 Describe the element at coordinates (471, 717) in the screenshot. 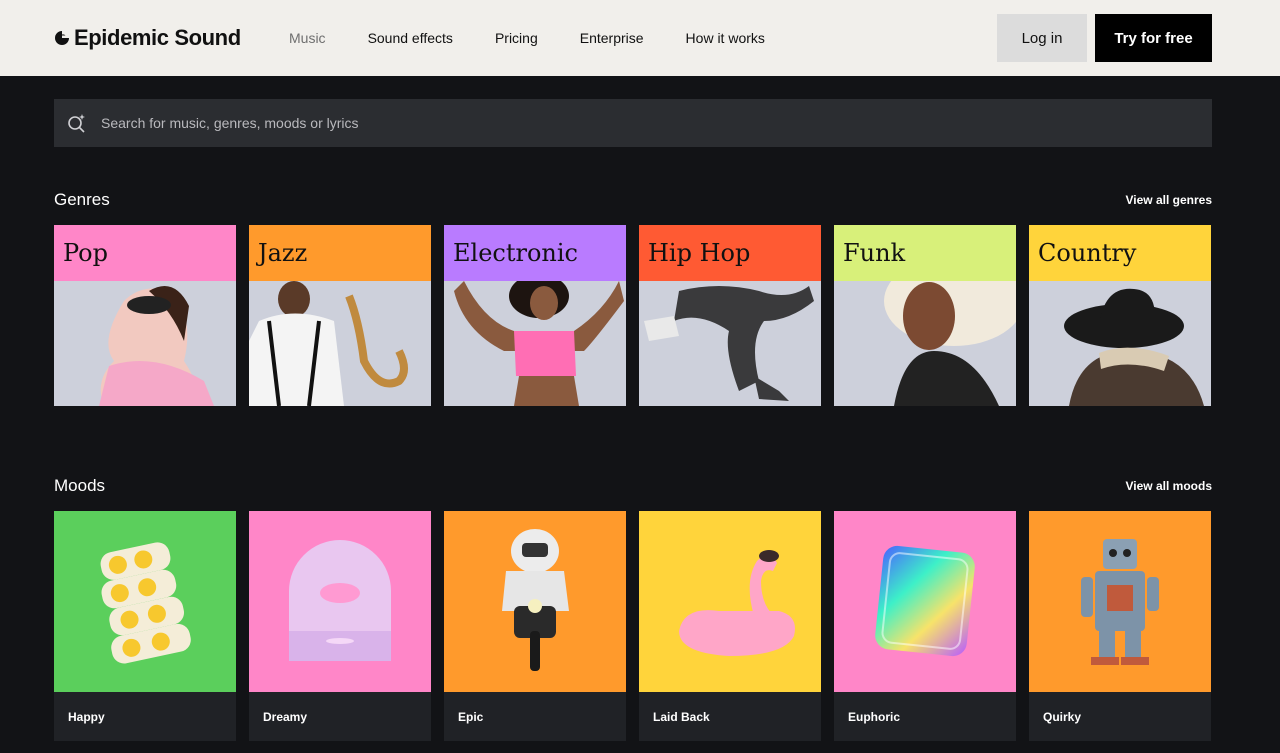

I see `mood-label-epic: Epic` at that location.